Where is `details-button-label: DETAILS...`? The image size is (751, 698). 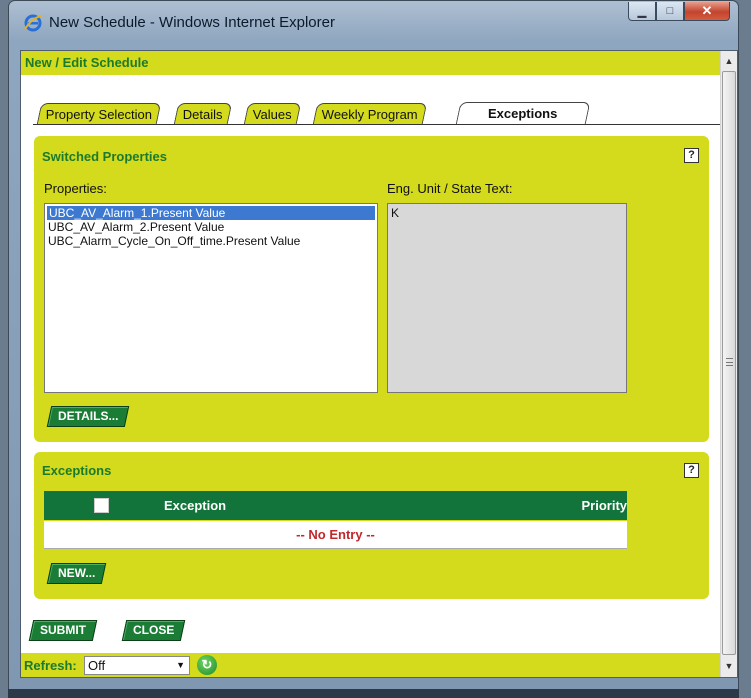
details-button-label: DETAILS... is located at coordinates (88, 416).